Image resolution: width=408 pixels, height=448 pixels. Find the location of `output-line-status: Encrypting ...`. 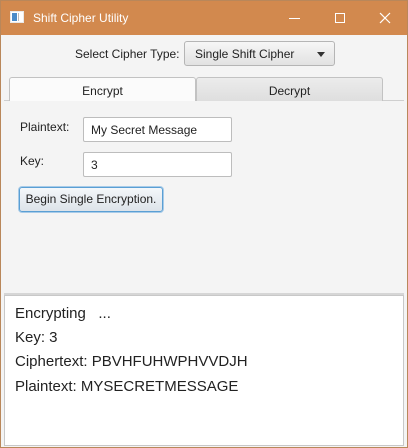

output-line-status: Encrypting ... is located at coordinates (63, 313).